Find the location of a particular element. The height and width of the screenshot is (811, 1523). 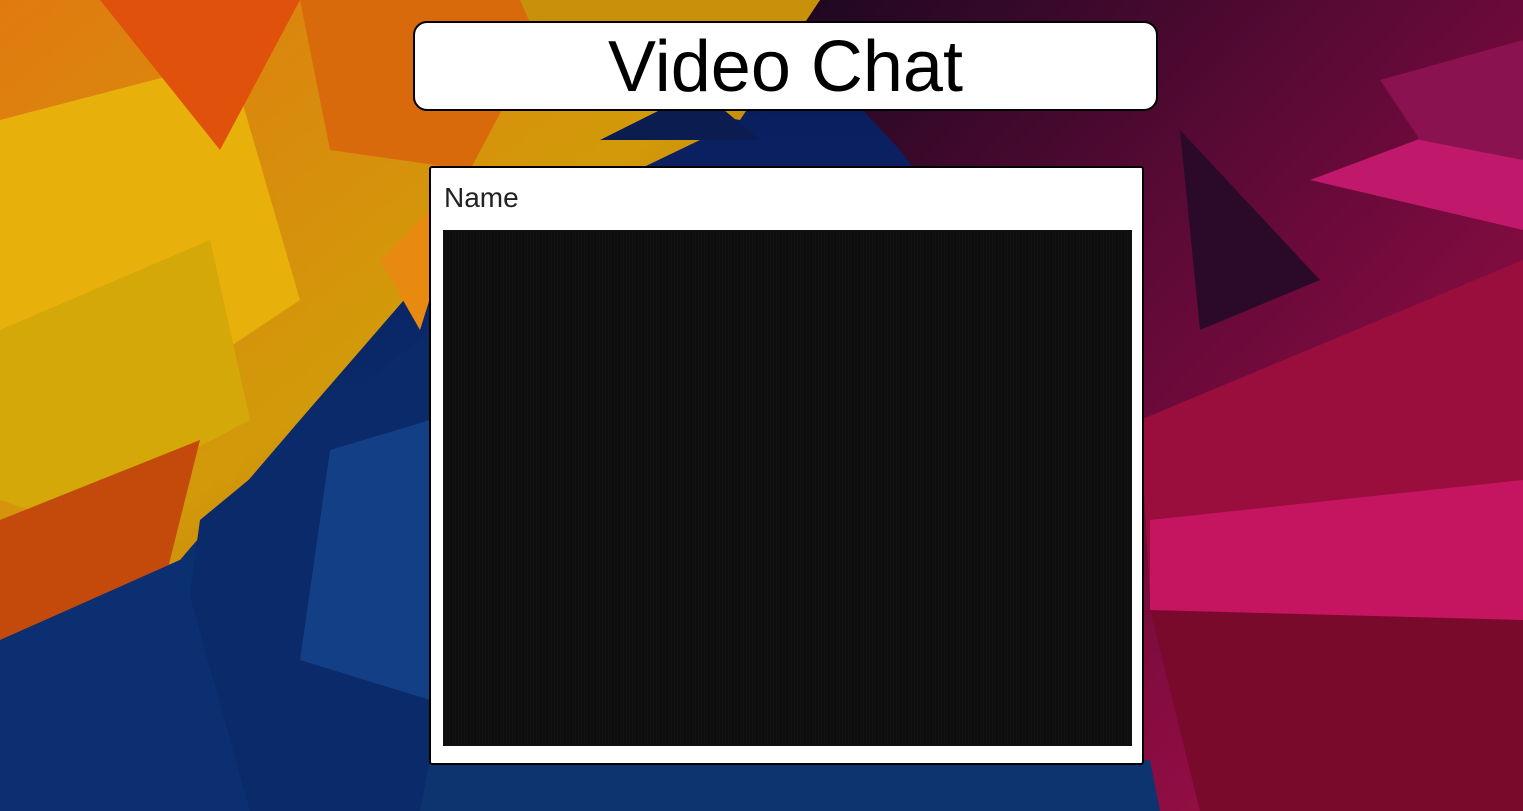

page-title: Video Chat is located at coordinates (785, 67).